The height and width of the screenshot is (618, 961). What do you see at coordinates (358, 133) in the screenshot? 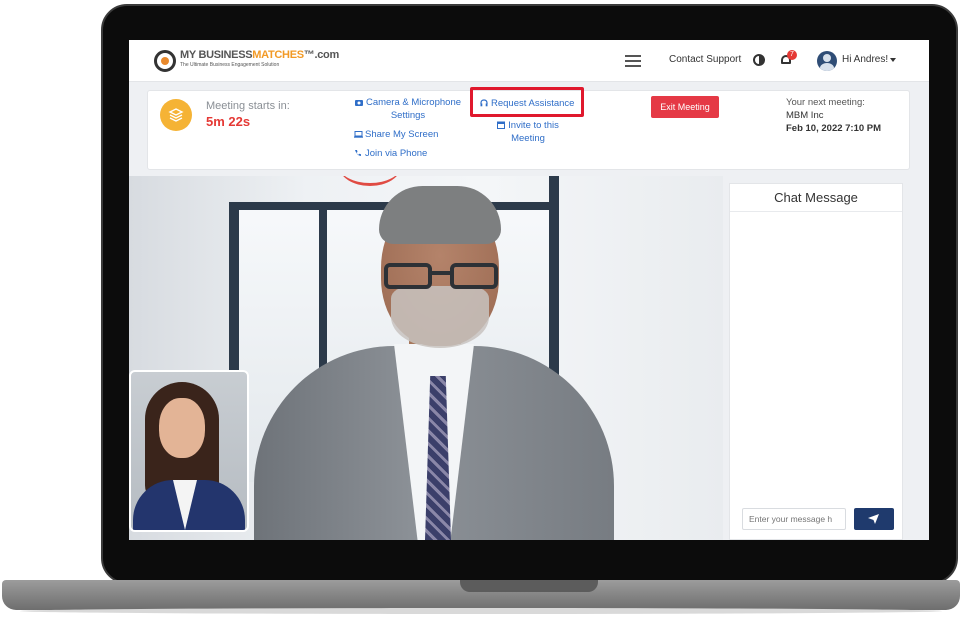
I see `laptop-icon` at bounding box center [358, 133].